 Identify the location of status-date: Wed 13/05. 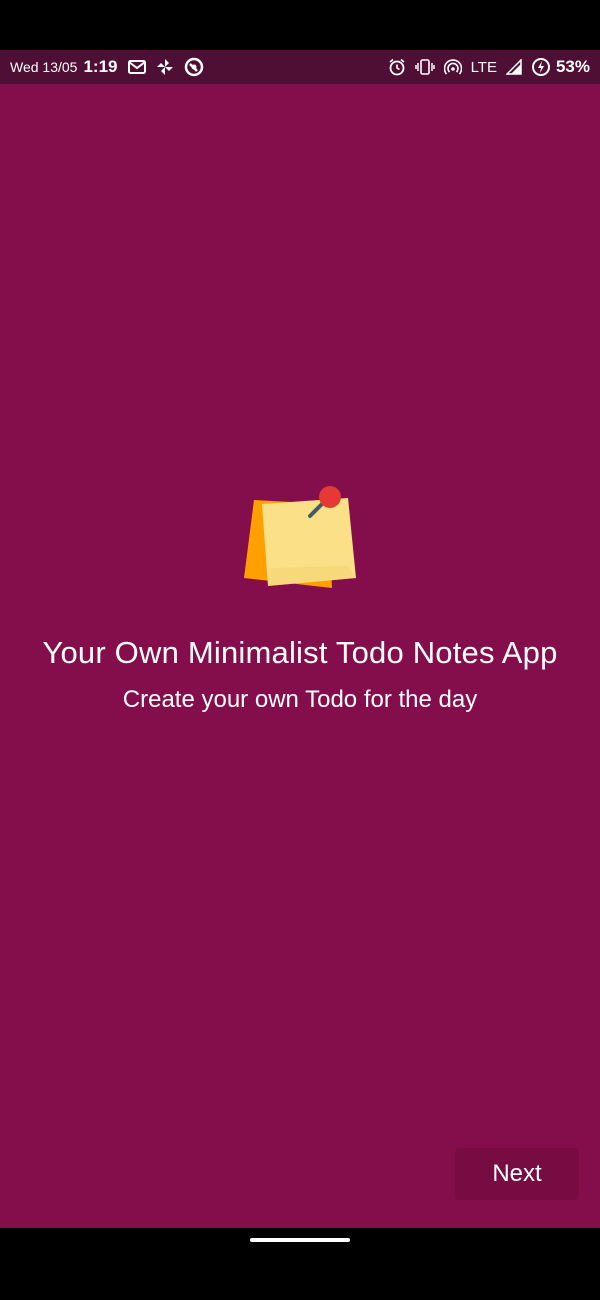
(44, 67).